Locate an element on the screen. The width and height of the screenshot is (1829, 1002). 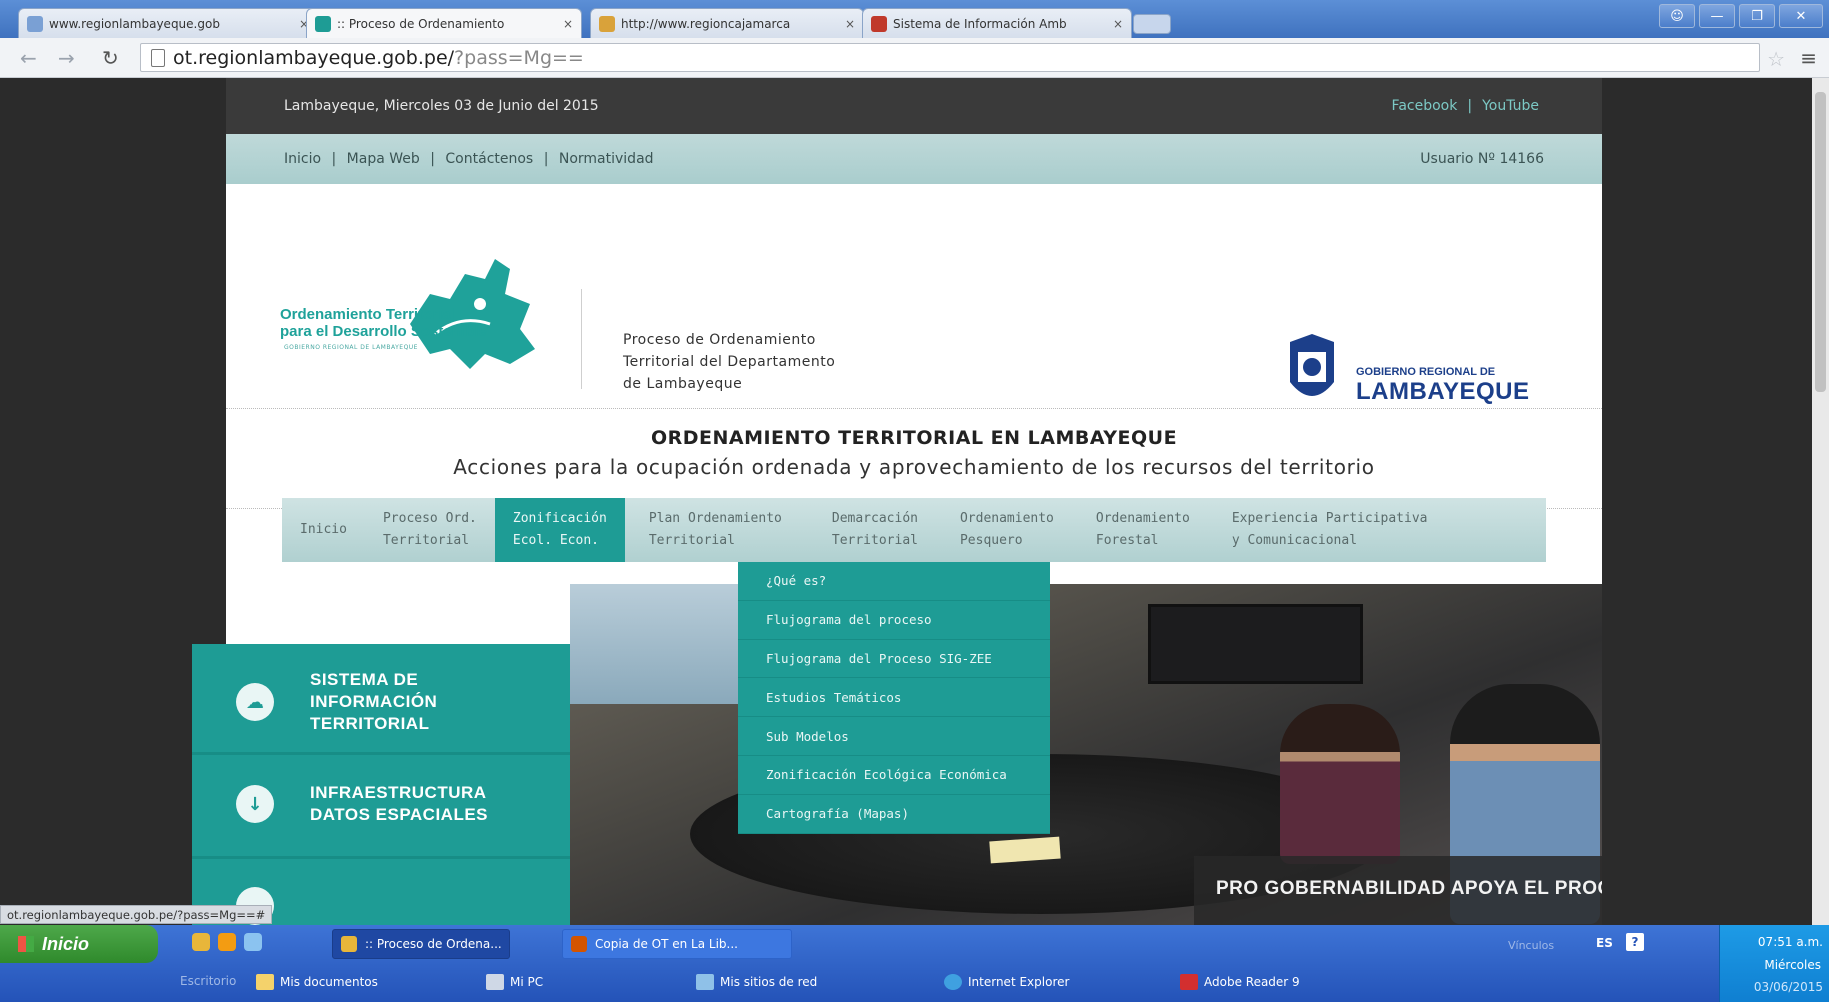
dropdown-item-estudios: Estudios Temáticos is located at coordinates (894, 698).